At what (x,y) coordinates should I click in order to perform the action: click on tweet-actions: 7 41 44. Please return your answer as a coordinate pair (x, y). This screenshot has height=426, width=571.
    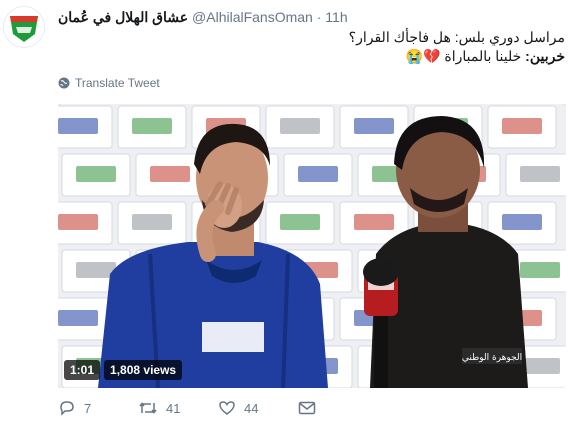
    Looking at the image, I should click on (187, 408).